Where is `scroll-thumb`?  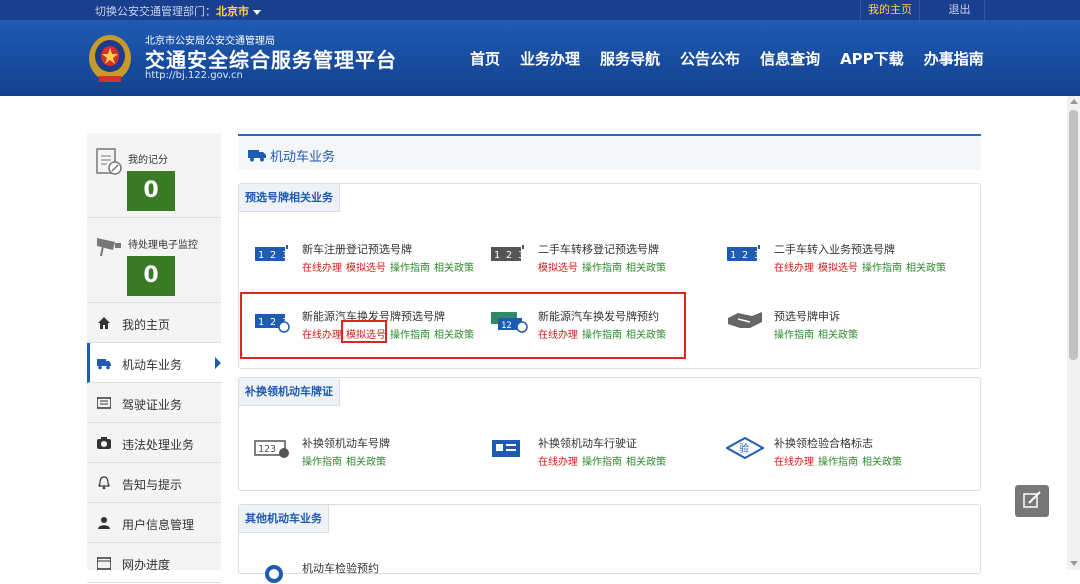
scroll-thumb is located at coordinates (1073, 235).